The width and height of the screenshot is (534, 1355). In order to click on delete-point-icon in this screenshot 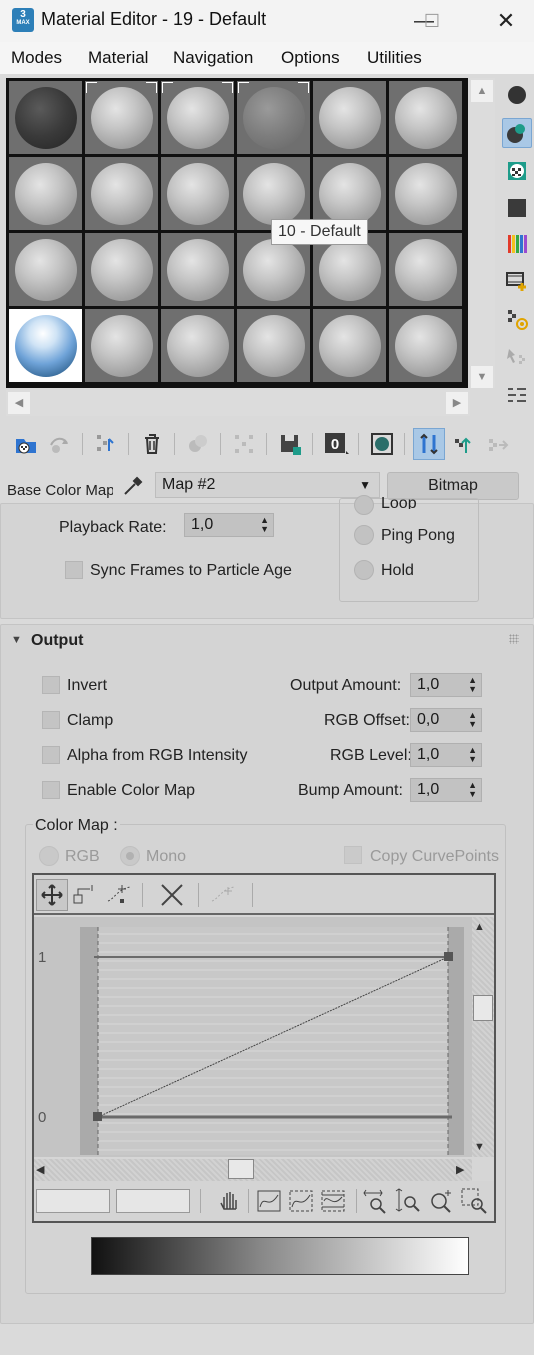, I will do `click(173, 896)`.